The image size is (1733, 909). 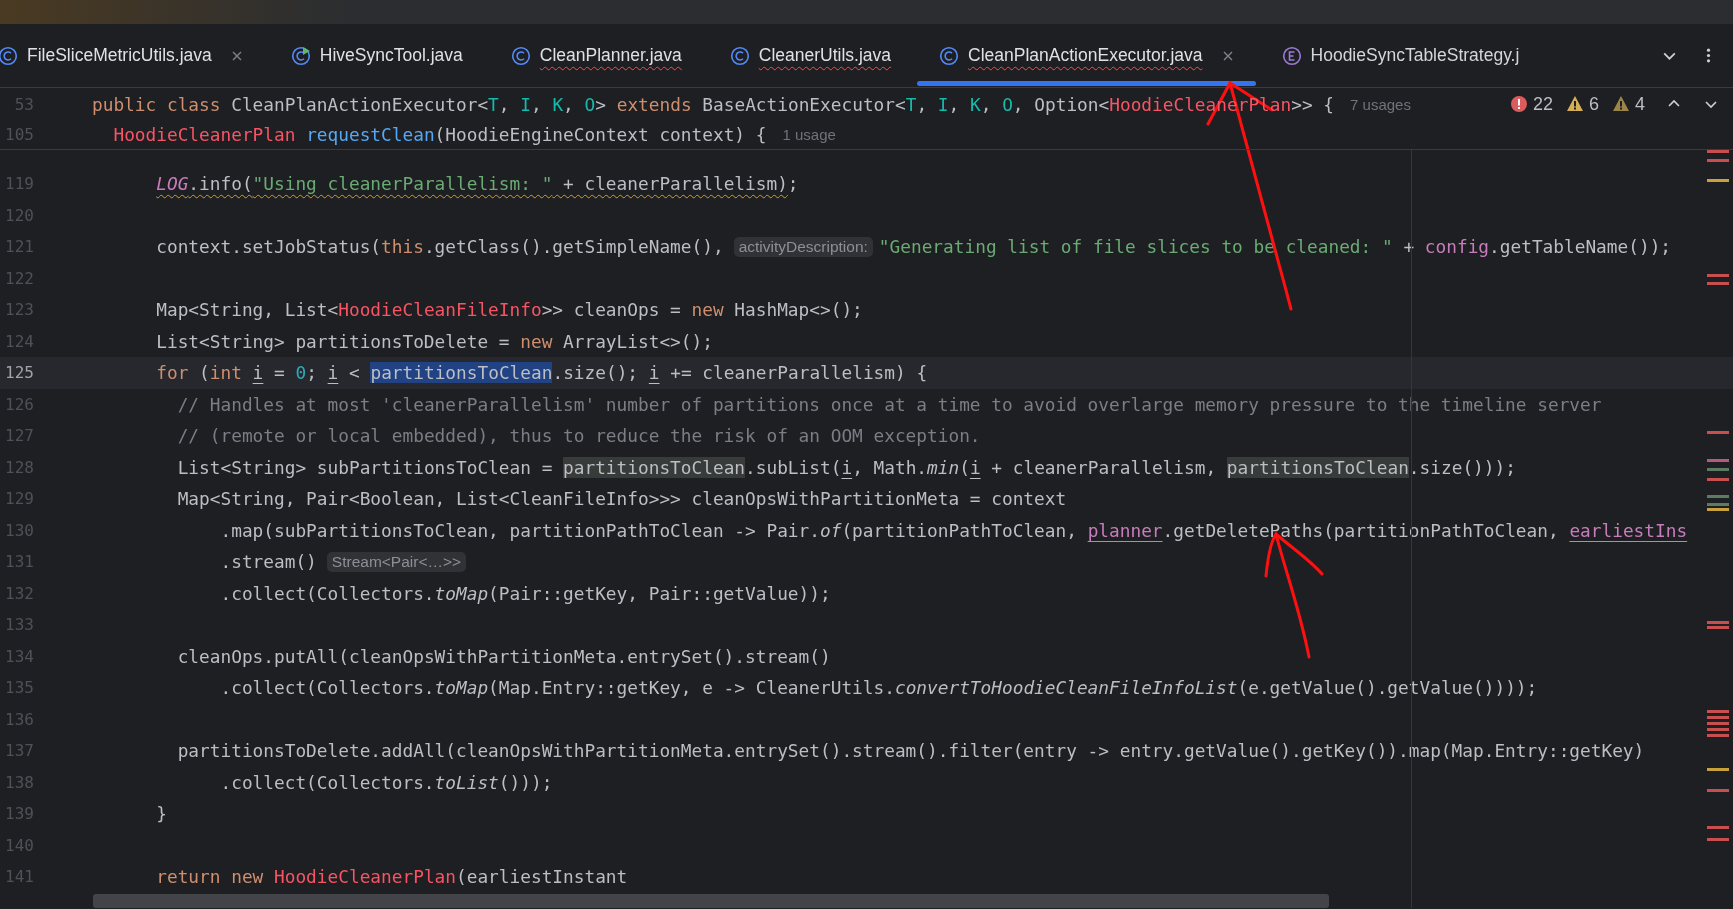 What do you see at coordinates (911, 751) in the screenshot?
I see `code-text: partitionsToDelete.addAll(cleanOpsWithPartitionMeta.entrySet().stream().filter(entry -> entry.getValue().getKey()).map(Map.Entry::getKey)` at bounding box center [911, 751].